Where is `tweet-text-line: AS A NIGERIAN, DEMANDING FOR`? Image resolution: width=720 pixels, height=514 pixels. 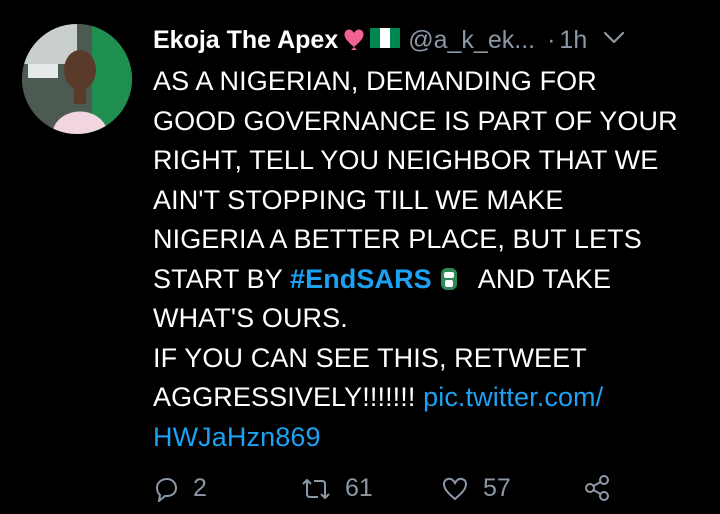
tweet-text-line: AS A NIGERIAN, DEMANDING FOR is located at coordinates (375, 81).